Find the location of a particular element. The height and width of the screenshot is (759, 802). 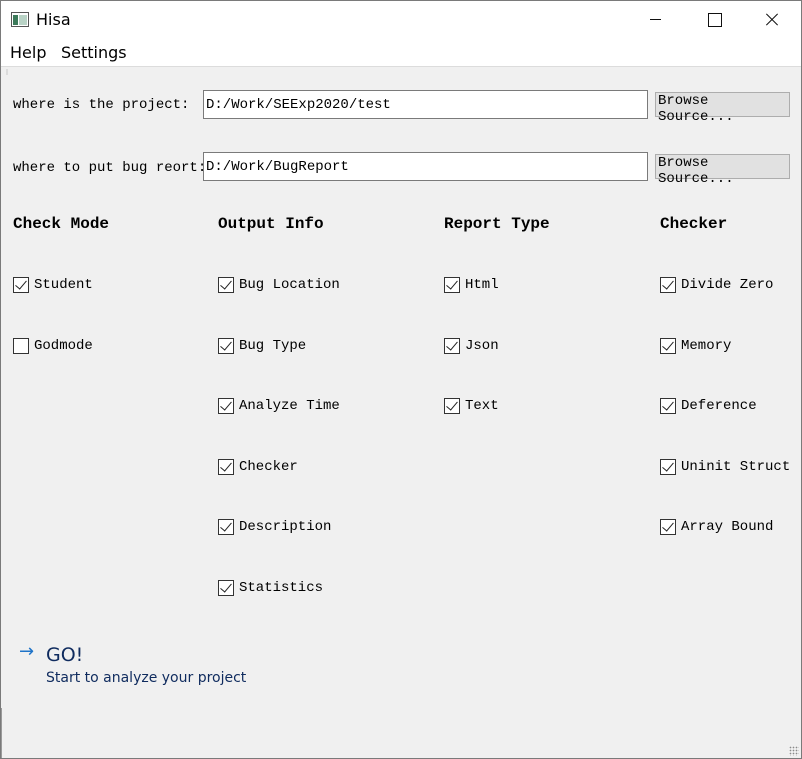

maximize-button is located at coordinates (714, 20).